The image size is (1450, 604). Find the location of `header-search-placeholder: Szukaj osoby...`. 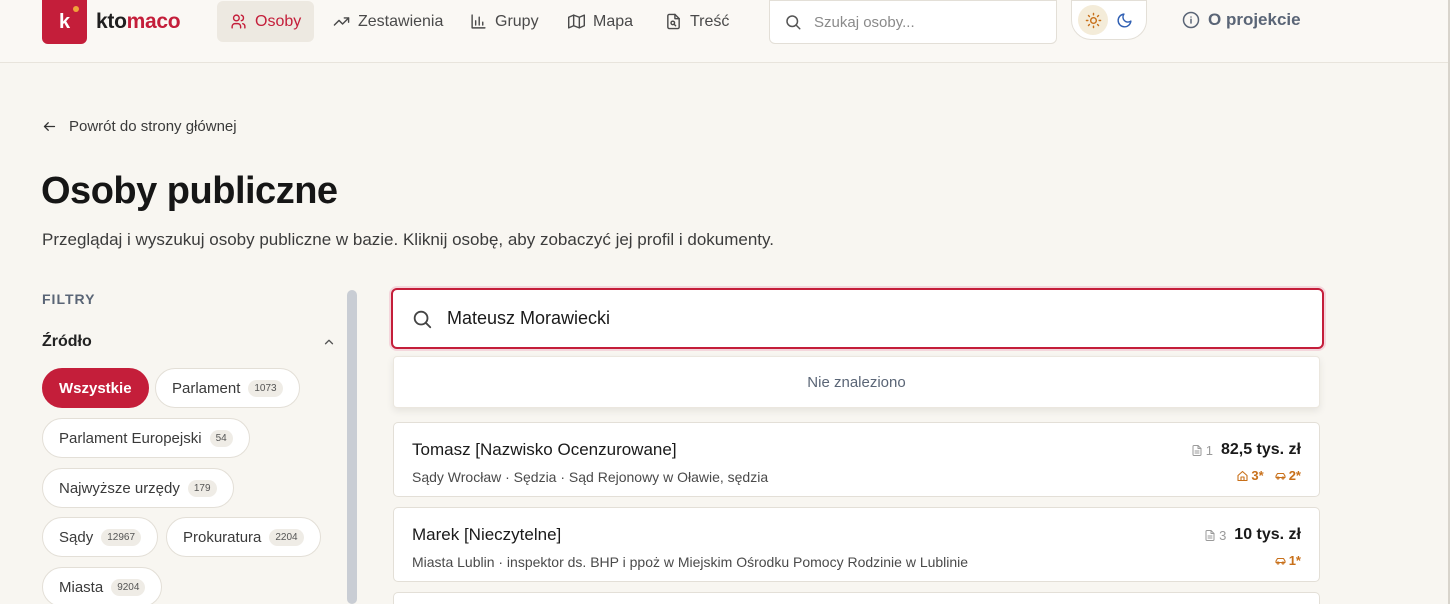

header-search-placeholder: Szukaj osoby... is located at coordinates (864, 22).